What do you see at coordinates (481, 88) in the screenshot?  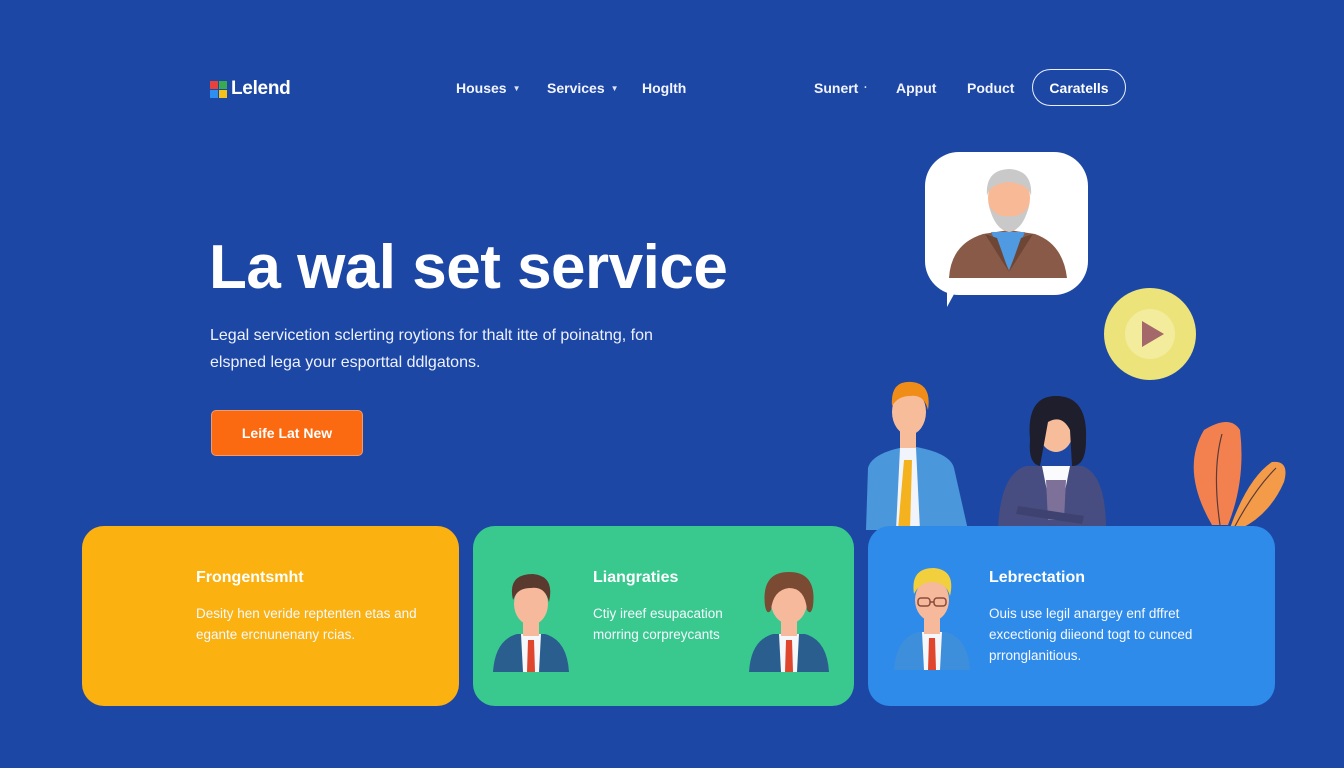 I see `nav-label: Houses` at bounding box center [481, 88].